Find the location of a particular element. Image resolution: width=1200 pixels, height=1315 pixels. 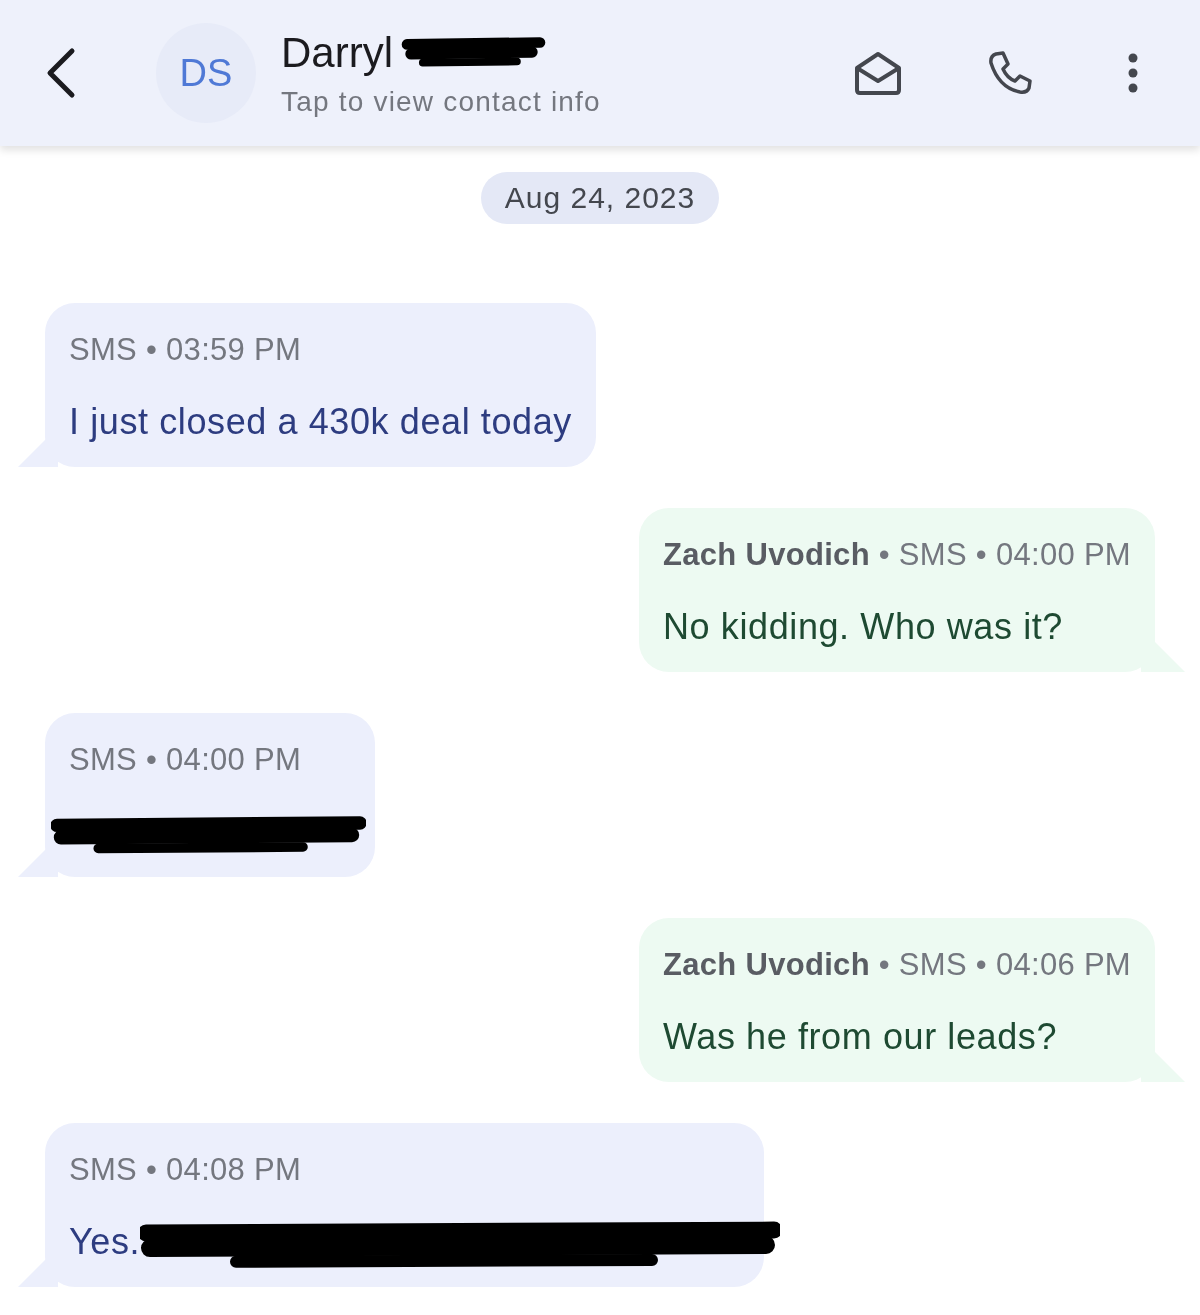

phone-icon is located at coordinates (1010, 73).